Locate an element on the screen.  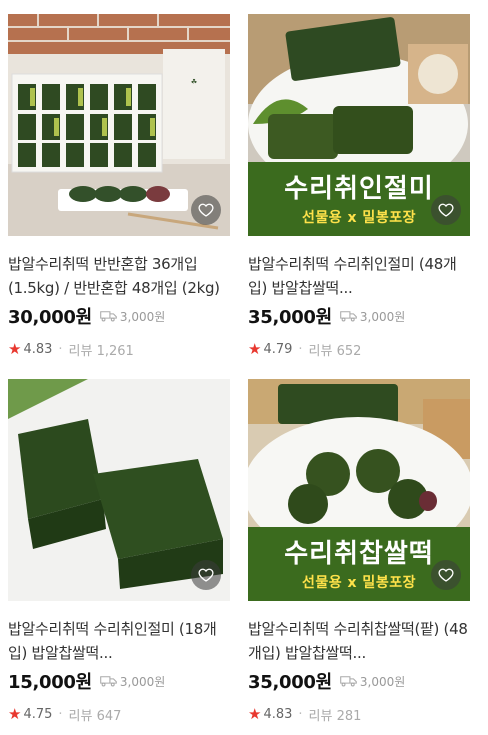
review-count: 리뷰 647 is located at coordinates (95, 714).